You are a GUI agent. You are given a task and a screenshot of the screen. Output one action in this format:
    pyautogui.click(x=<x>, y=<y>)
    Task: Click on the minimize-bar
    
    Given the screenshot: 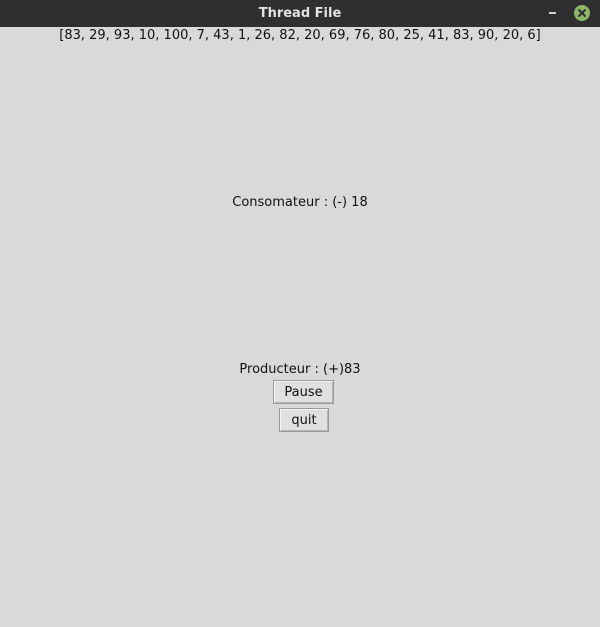 What is the action you would take?
    pyautogui.click(x=552, y=13)
    